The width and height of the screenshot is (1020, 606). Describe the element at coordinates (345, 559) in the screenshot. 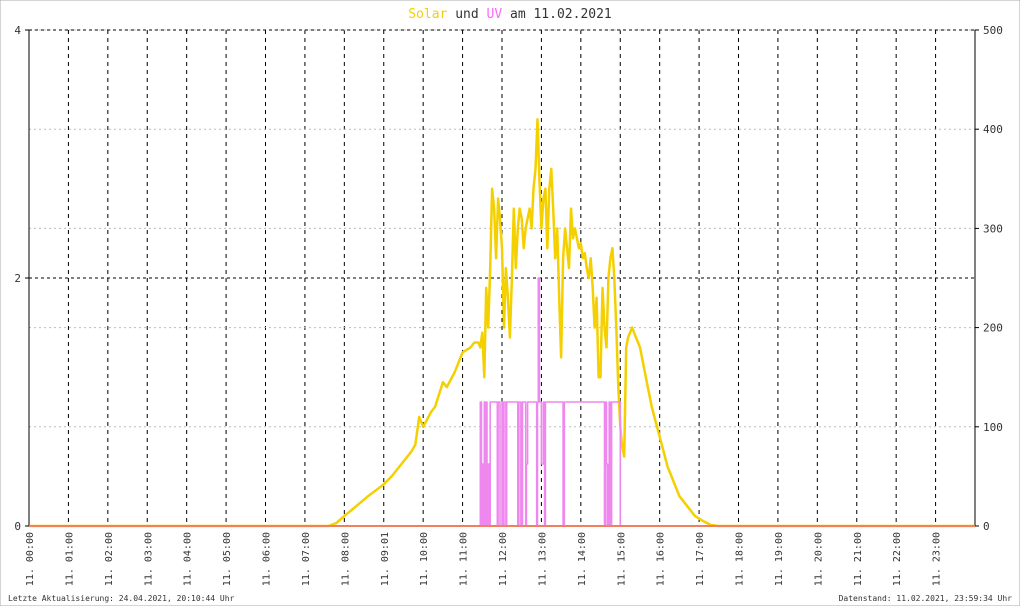

I see `x-tick-label: 11. 08:00` at that location.